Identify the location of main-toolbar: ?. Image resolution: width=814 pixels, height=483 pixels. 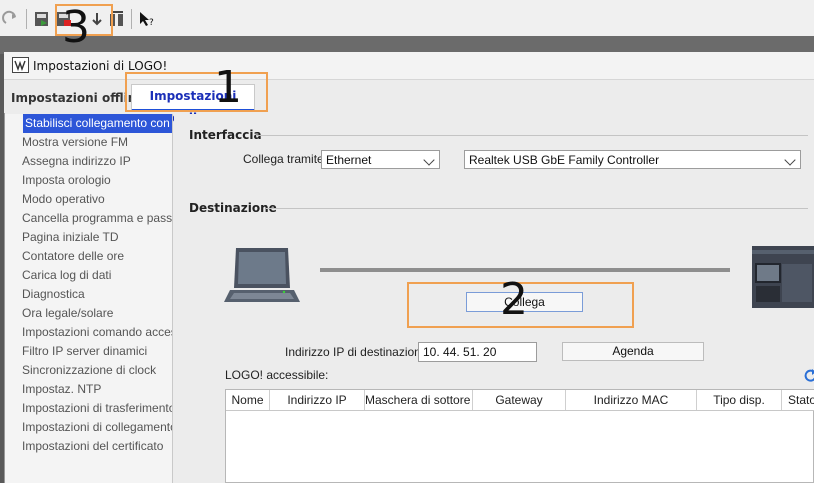
(407, 18).